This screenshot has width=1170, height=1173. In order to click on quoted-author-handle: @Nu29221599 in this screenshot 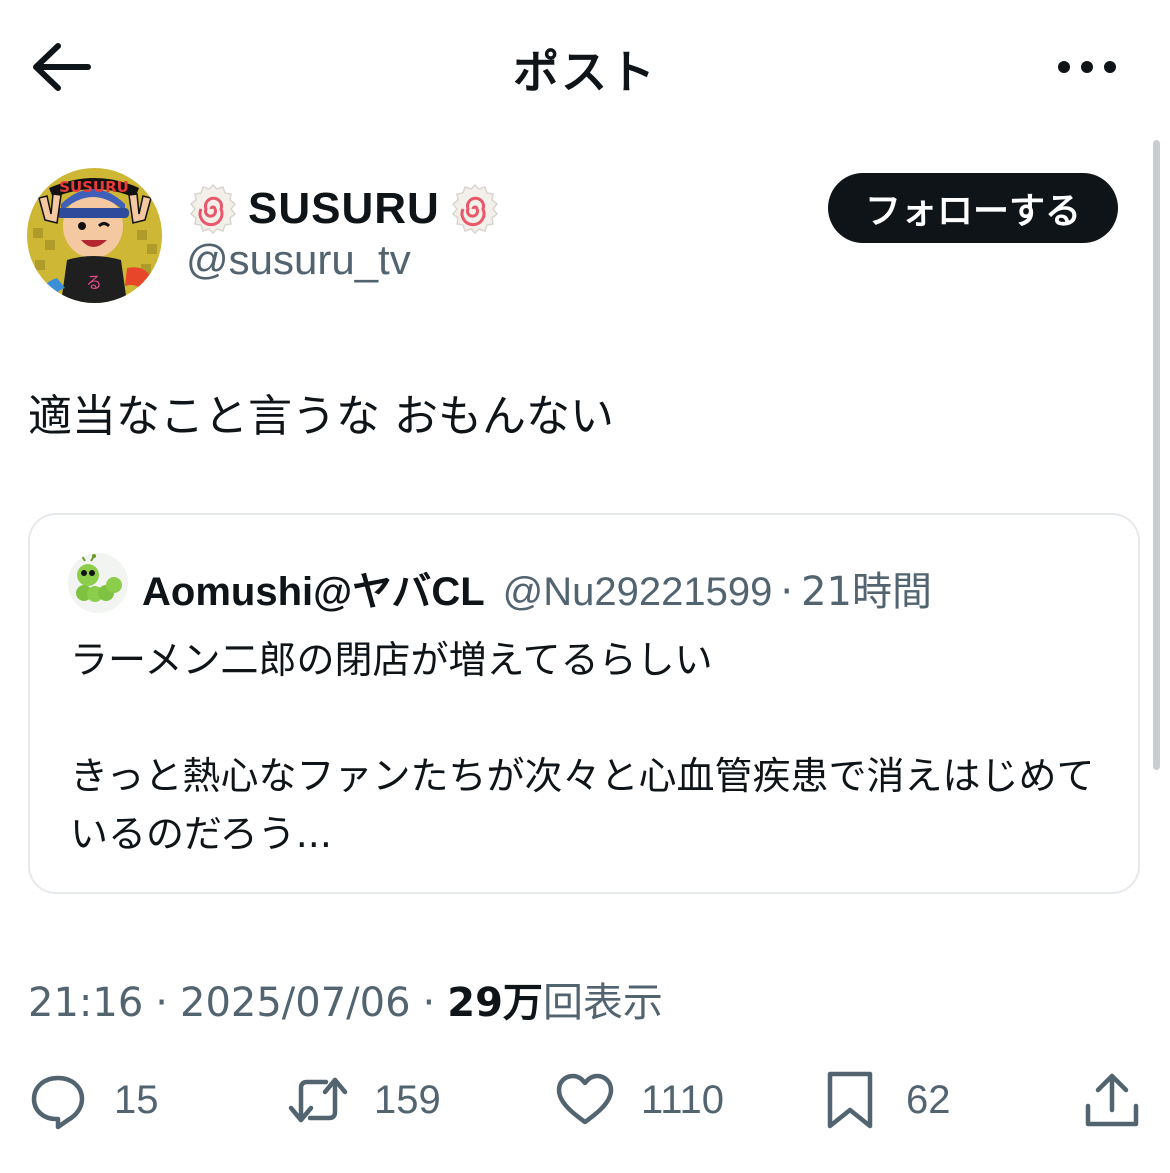, I will do `click(638, 592)`.